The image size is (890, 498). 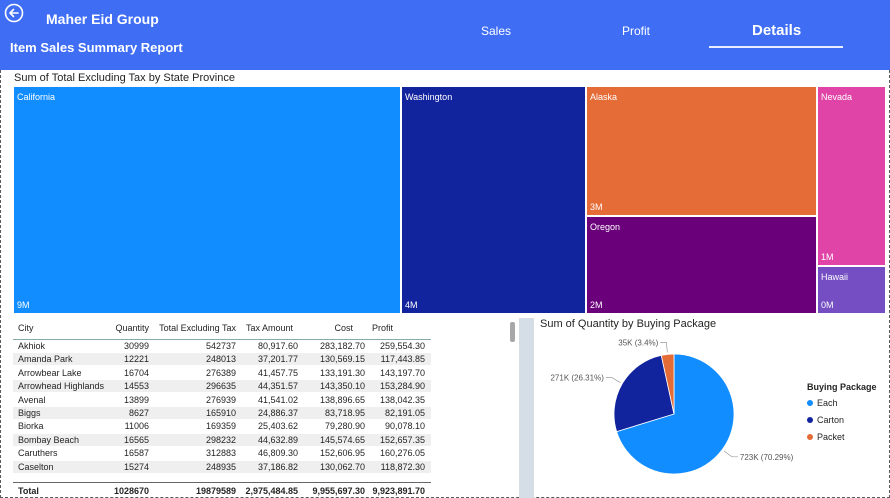 I want to click on total-quantity: 1028670, so click(x=131, y=491).